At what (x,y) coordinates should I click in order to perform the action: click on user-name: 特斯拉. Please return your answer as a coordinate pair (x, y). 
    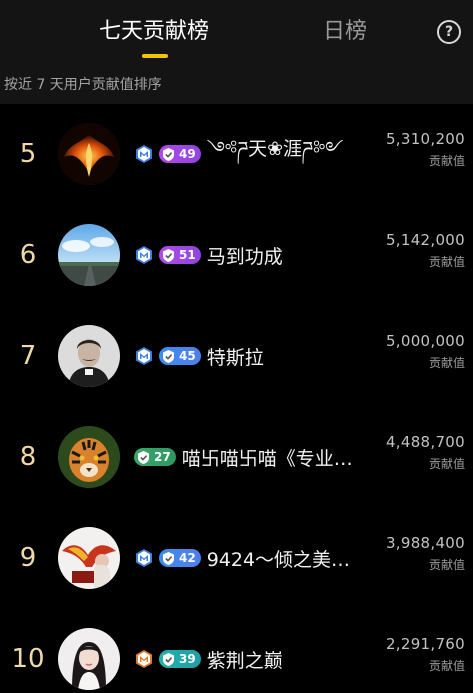
    Looking at the image, I should click on (235, 356).